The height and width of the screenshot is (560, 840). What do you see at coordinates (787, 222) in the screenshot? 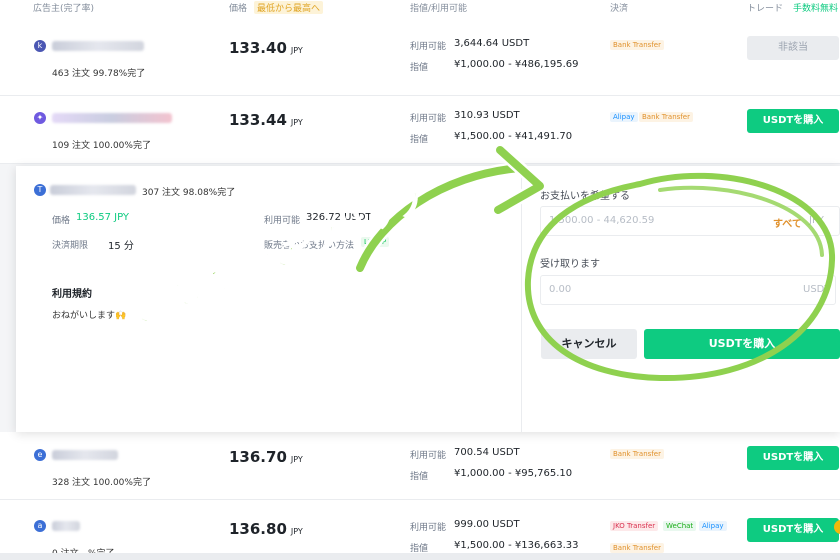
I see `pay-all-link: すべて` at bounding box center [787, 222].